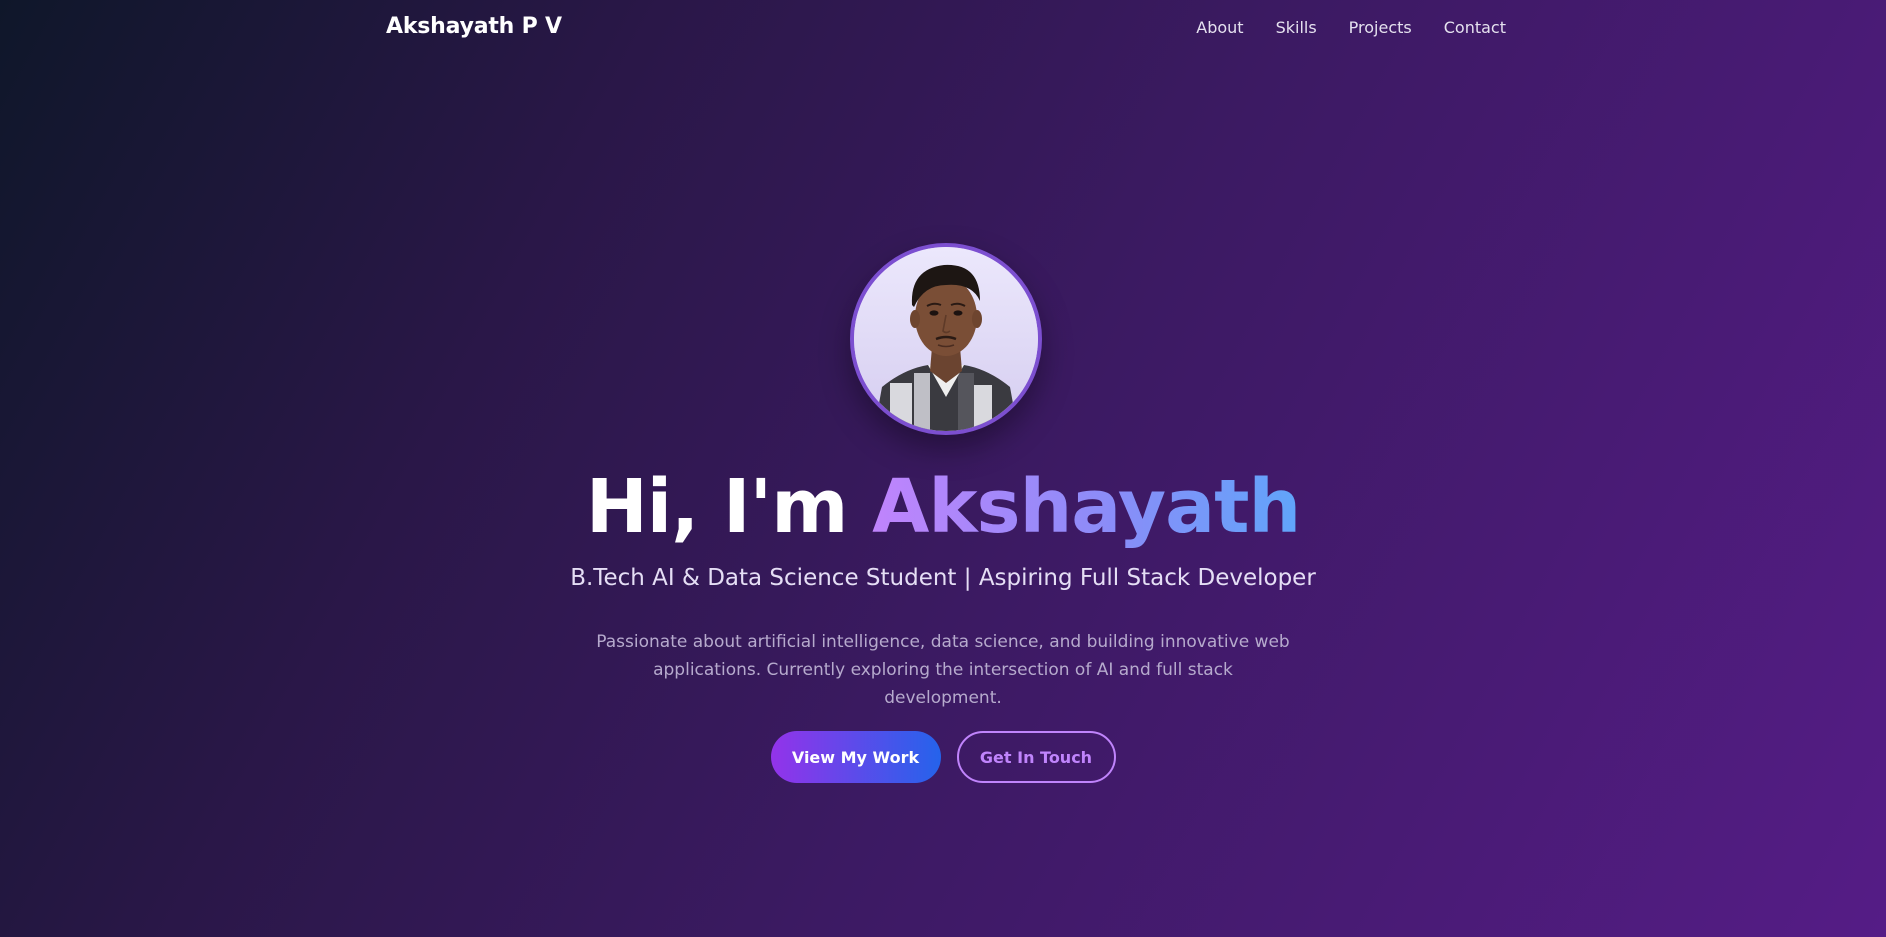  I want to click on hero-cta-group: View My Work Get In Touch, so click(943, 757).